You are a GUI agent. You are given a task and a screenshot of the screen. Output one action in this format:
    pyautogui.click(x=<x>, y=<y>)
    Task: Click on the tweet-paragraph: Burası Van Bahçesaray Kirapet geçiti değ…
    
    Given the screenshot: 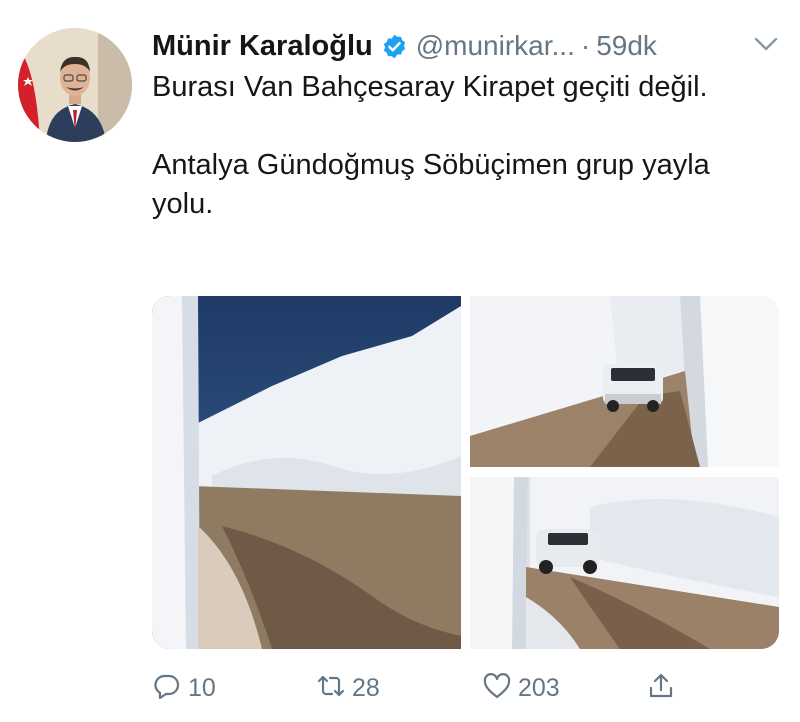 What is the action you would take?
    pyautogui.click(x=430, y=87)
    